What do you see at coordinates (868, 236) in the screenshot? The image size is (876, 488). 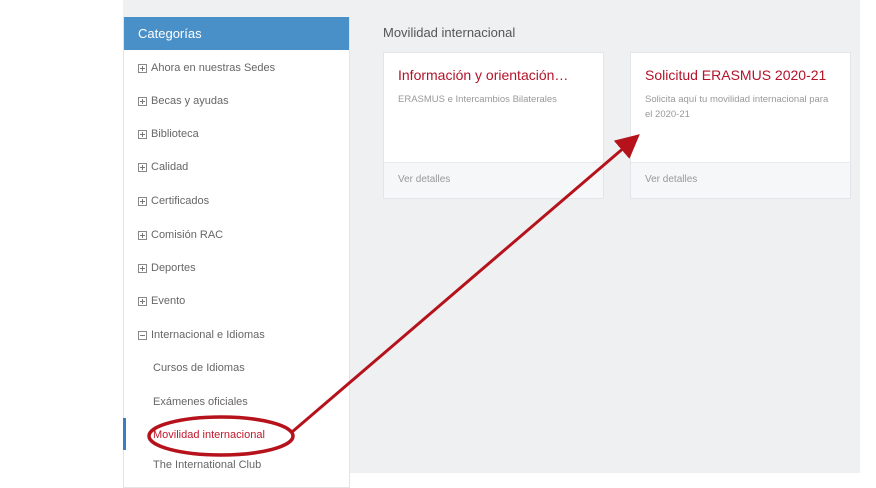 I see `page-margin-right` at bounding box center [868, 236].